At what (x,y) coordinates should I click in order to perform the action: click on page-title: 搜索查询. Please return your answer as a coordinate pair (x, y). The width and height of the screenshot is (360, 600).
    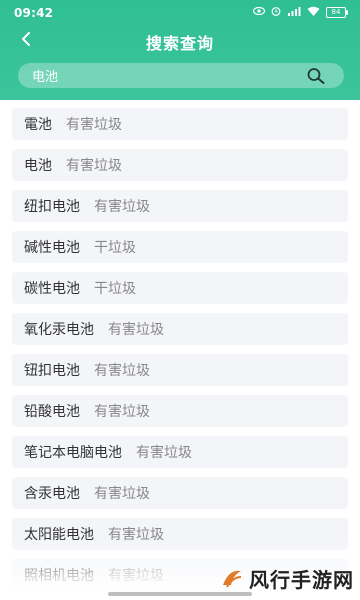
    Looking at the image, I should click on (179, 43).